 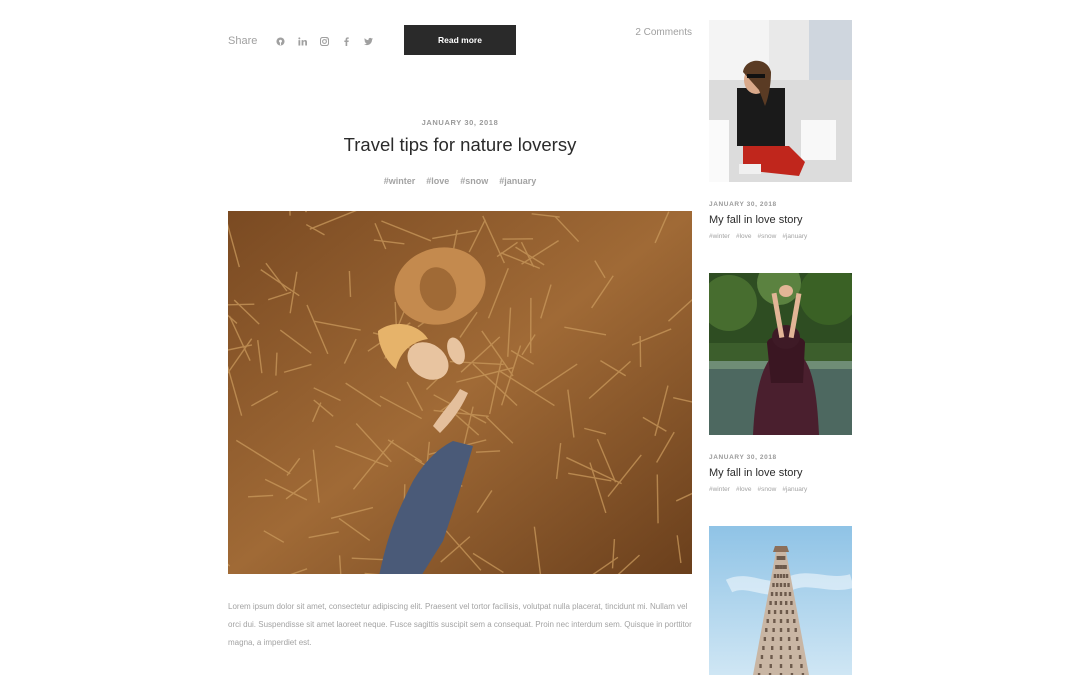 What do you see at coordinates (460, 40) in the screenshot?
I see `read-more-button: Read more` at bounding box center [460, 40].